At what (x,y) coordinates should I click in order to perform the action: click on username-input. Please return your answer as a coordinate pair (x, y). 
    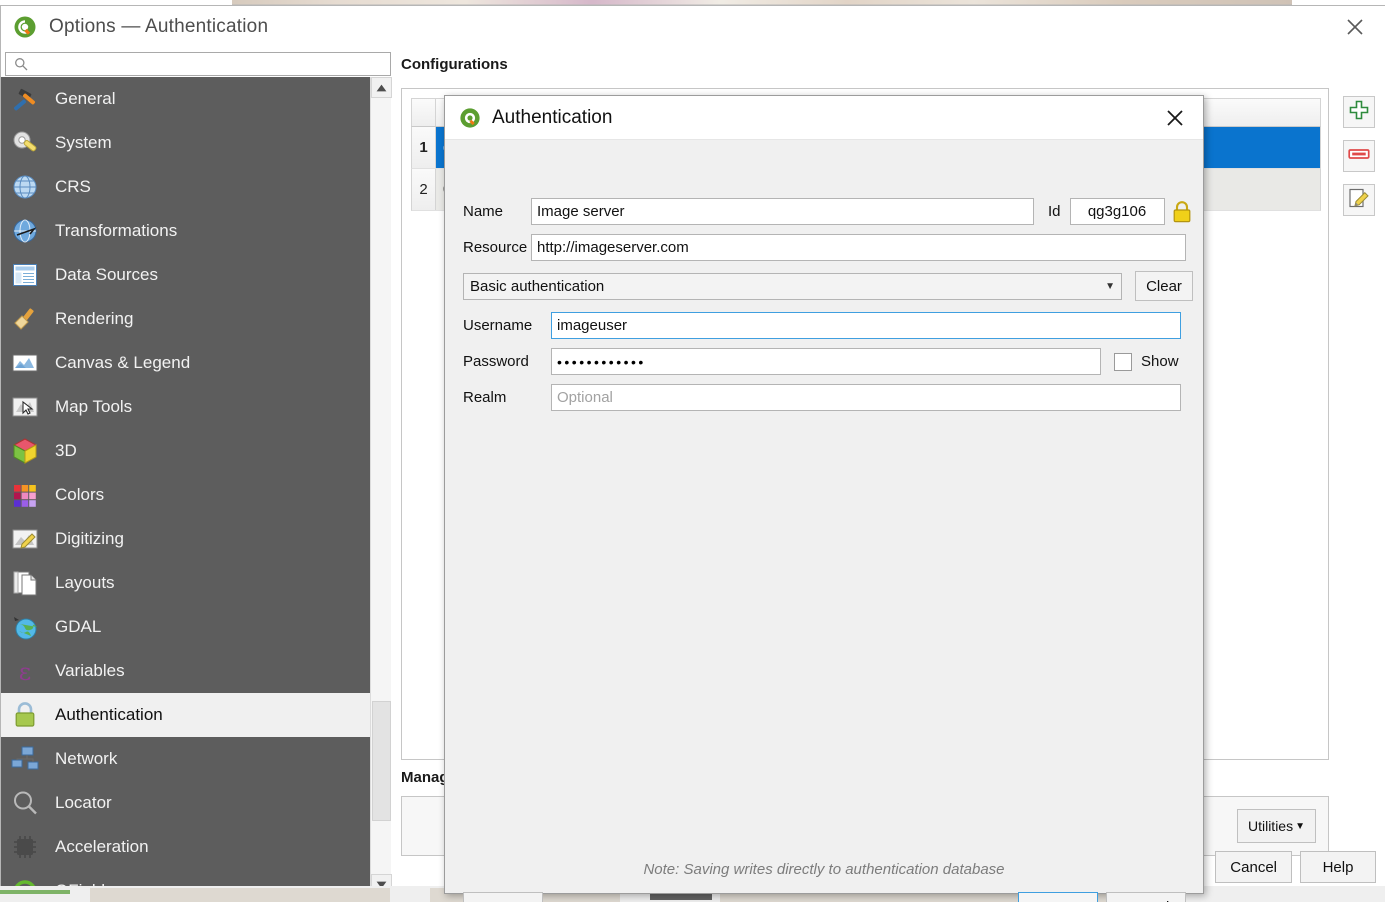
    Looking at the image, I should click on (866, 325).